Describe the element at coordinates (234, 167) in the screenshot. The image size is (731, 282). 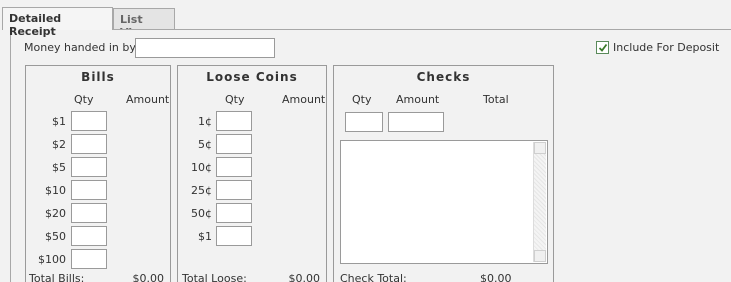
I see `coins-qty-10c` at that location.